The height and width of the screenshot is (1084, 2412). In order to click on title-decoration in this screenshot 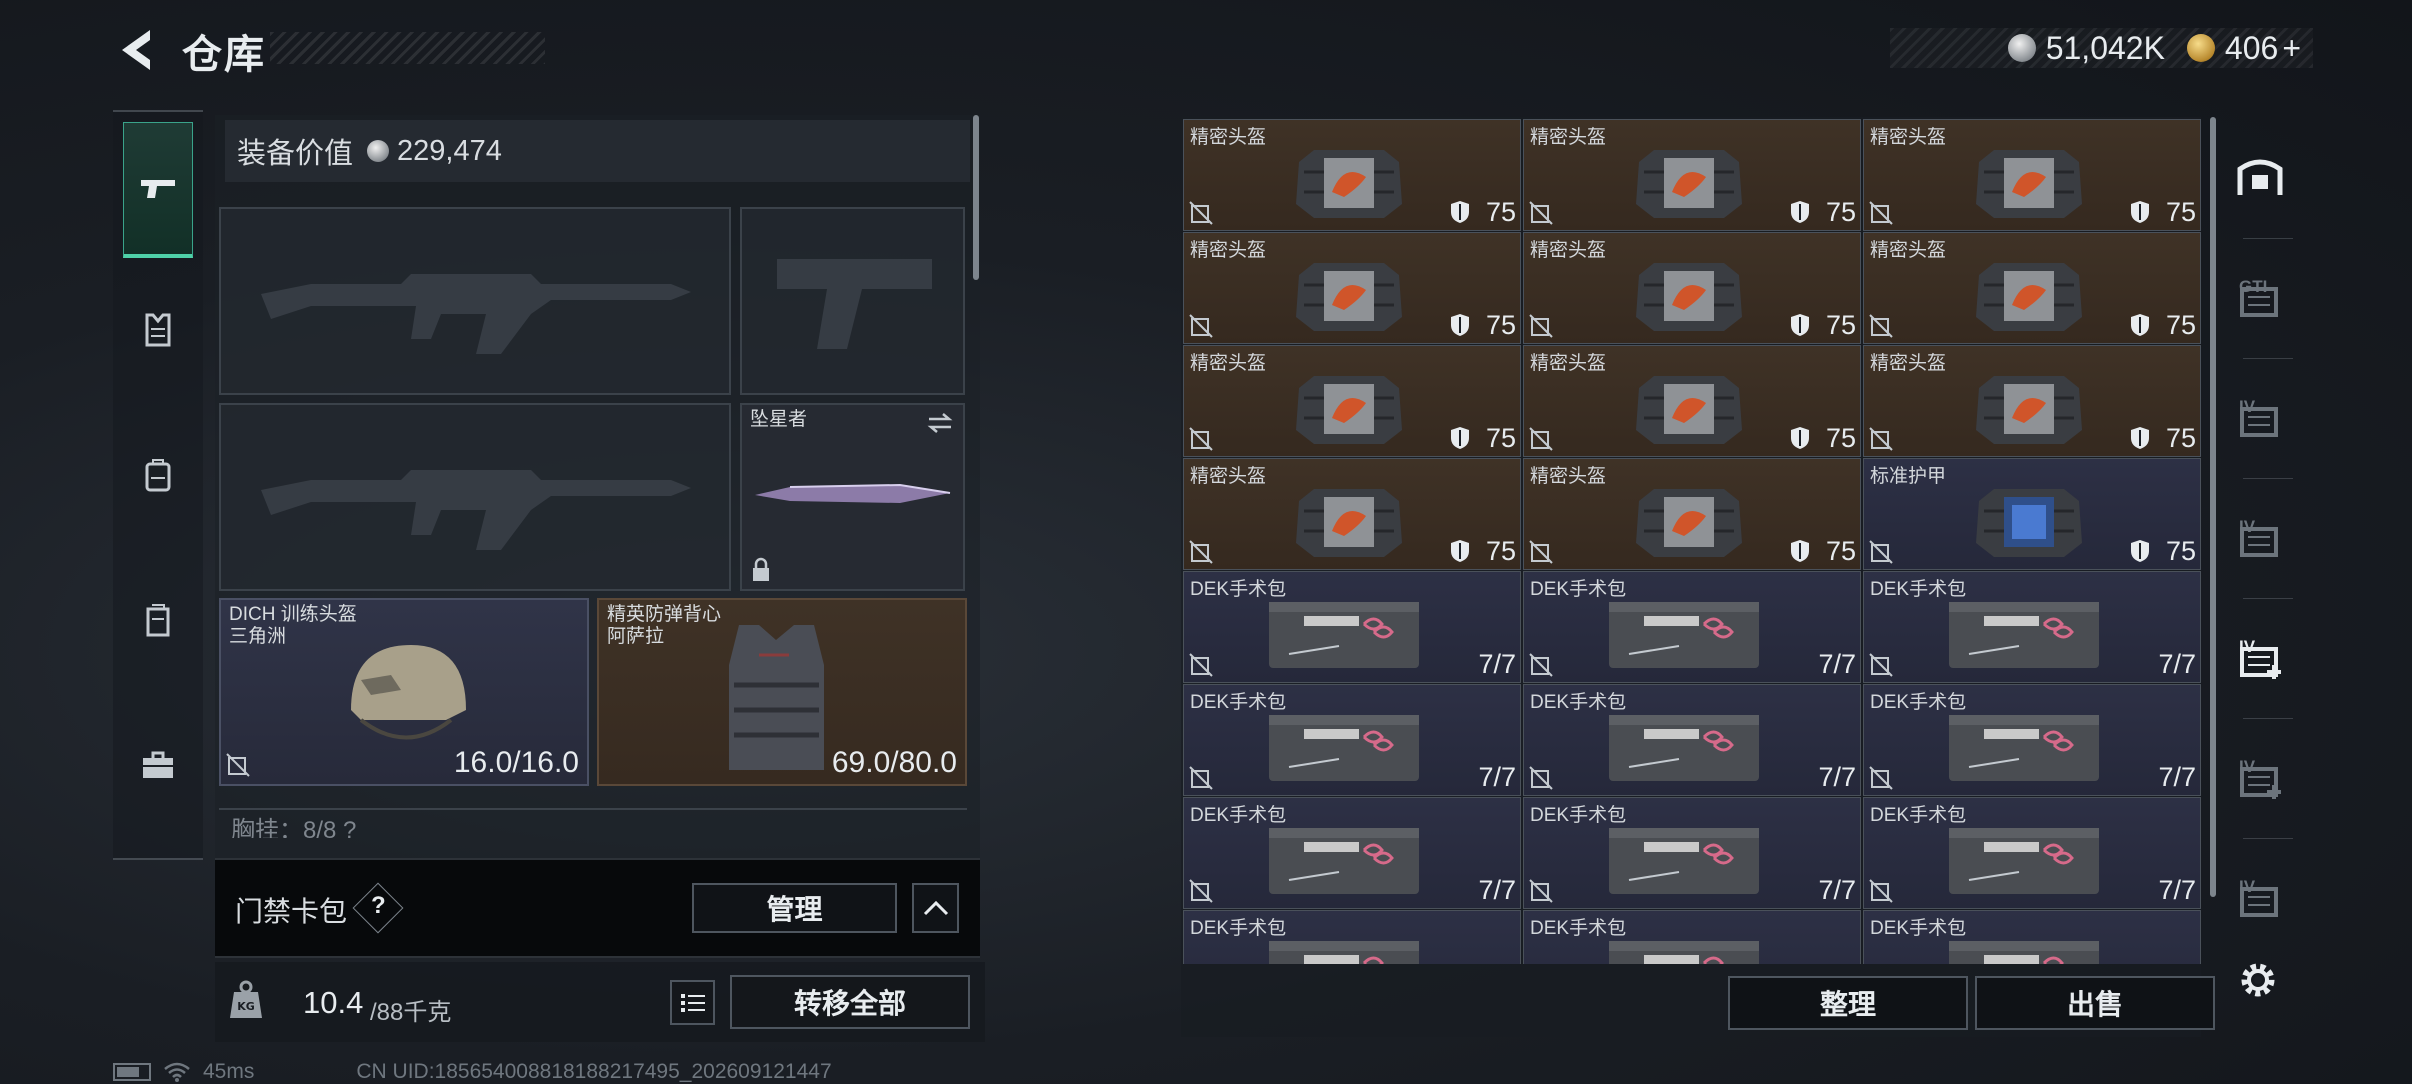, I will do `click(407, 48)`.